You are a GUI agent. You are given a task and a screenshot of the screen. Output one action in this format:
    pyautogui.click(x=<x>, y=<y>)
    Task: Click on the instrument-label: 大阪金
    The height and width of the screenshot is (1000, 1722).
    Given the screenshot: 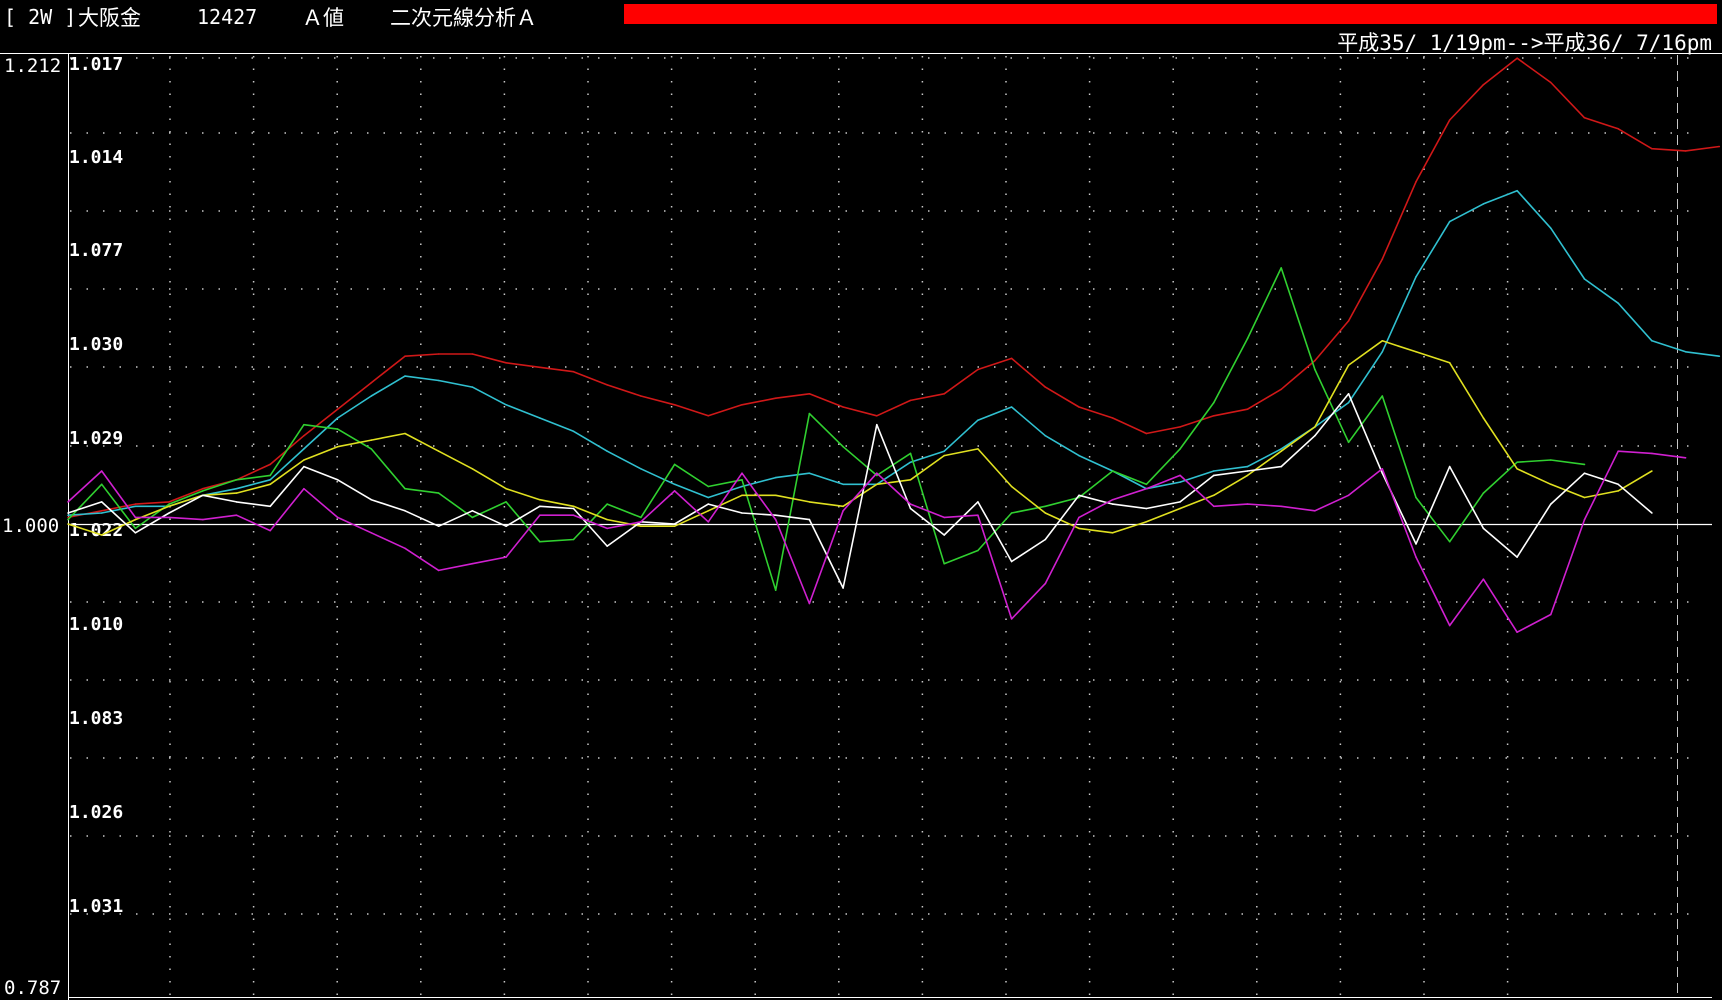 What is the action you would take?
    pyautogui.click(x=109, y=18)
    